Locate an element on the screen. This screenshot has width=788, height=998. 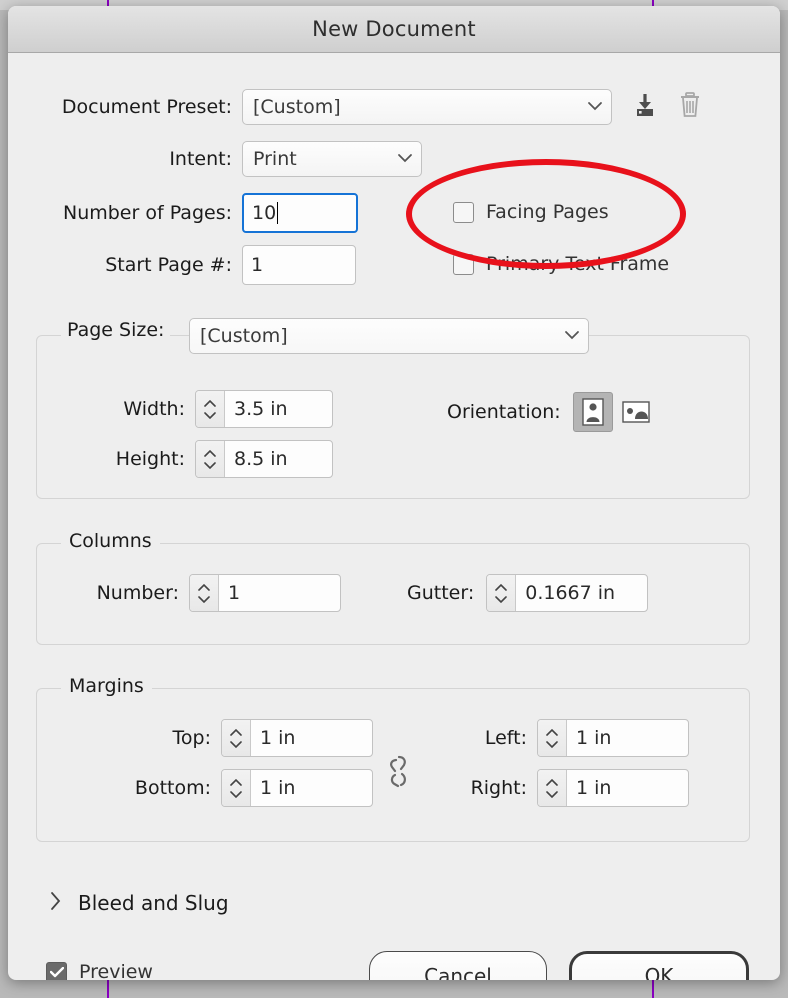
ok-button-label: OK is located at coordinates (659, 972).